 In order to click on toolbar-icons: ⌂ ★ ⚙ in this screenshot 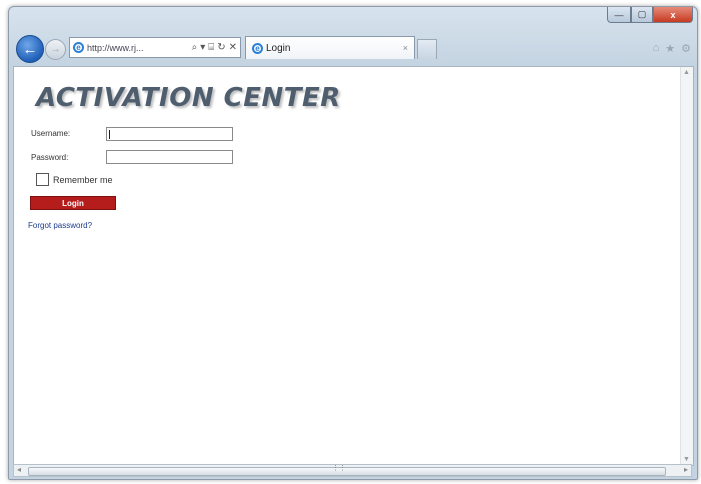, I will do `click(672, 48)`.